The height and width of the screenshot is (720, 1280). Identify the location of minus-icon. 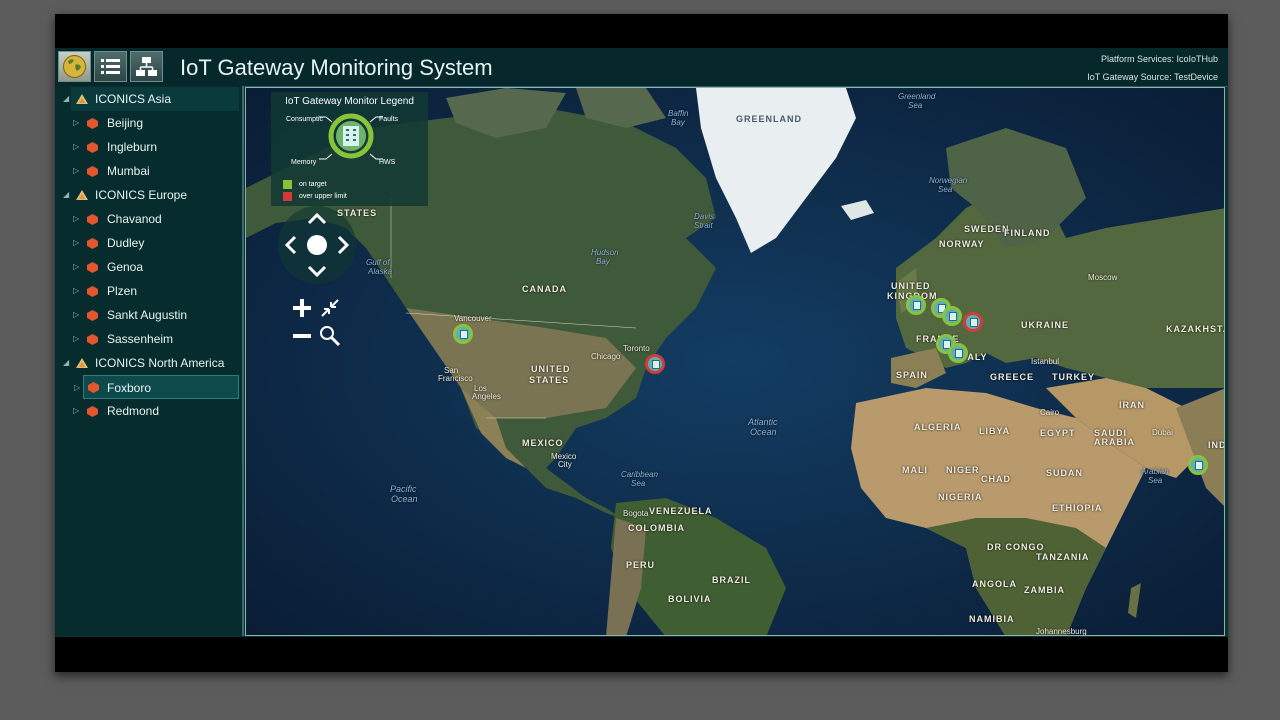
(302, 336).